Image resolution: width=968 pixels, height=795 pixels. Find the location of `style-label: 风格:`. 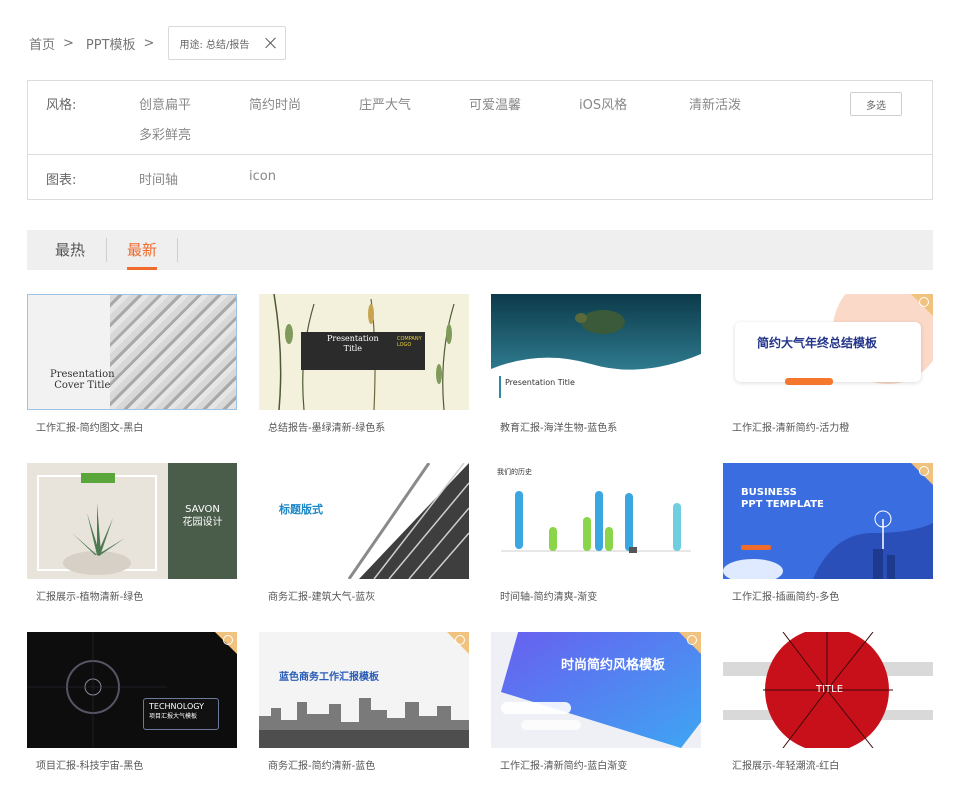

style-label: 风格: is located at coordinates (61, 105).